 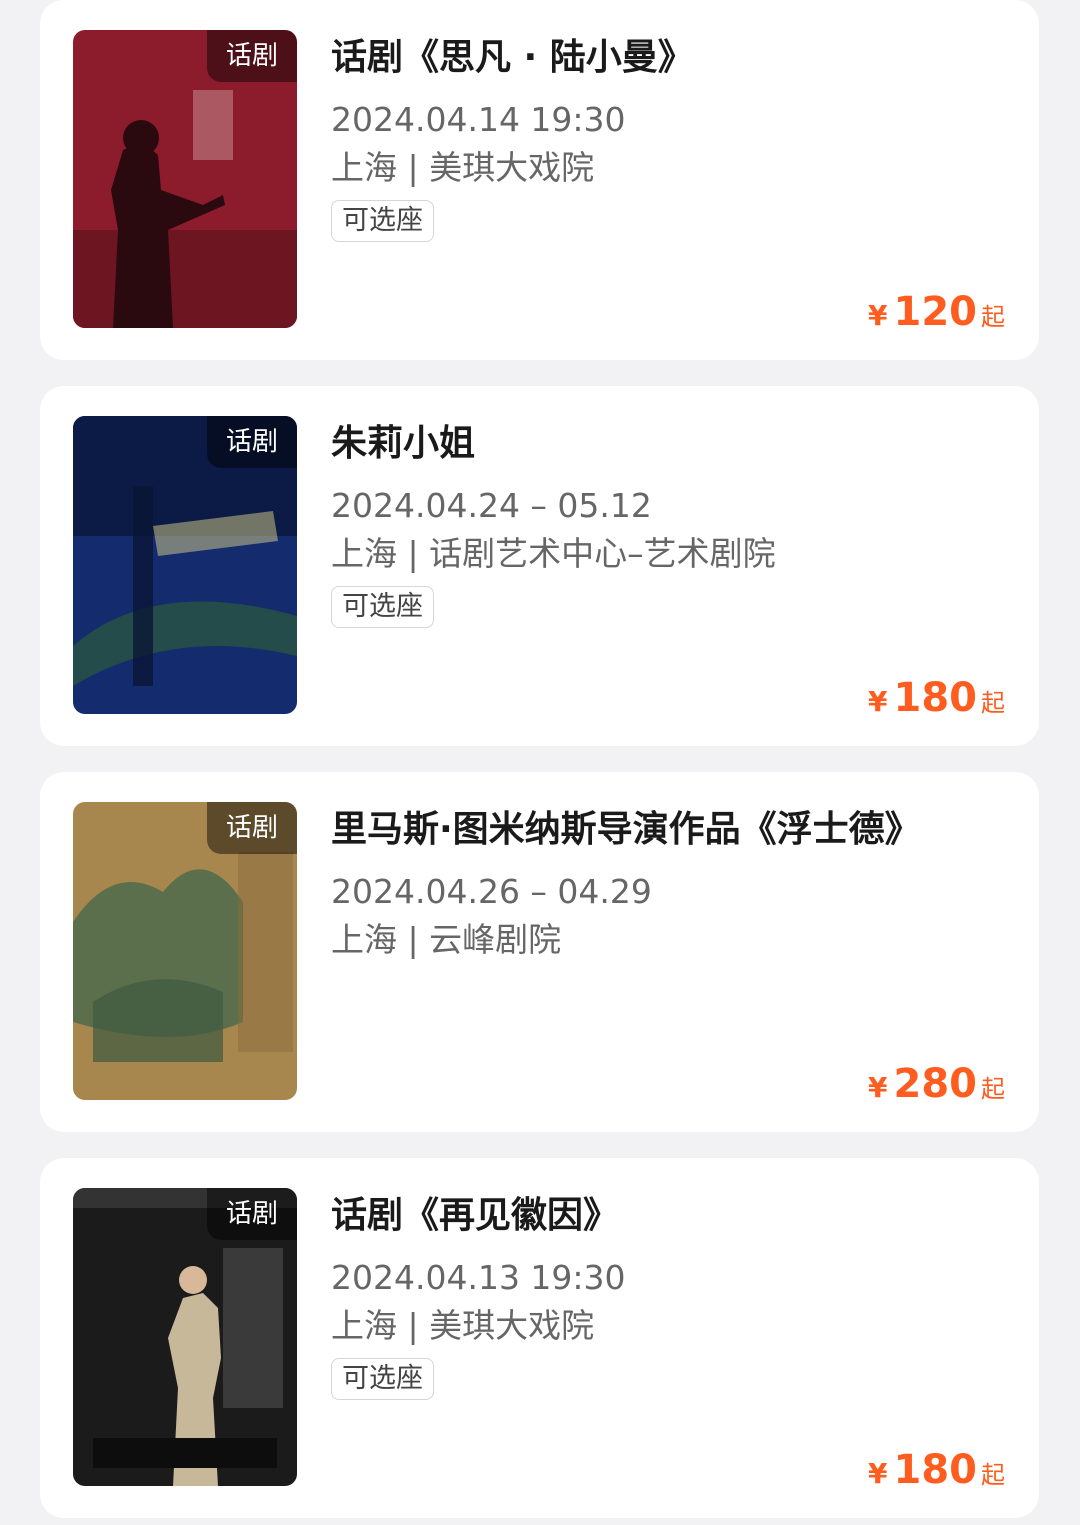 I want to click on price-label: ¥120 起, so click(x=936, y=316).